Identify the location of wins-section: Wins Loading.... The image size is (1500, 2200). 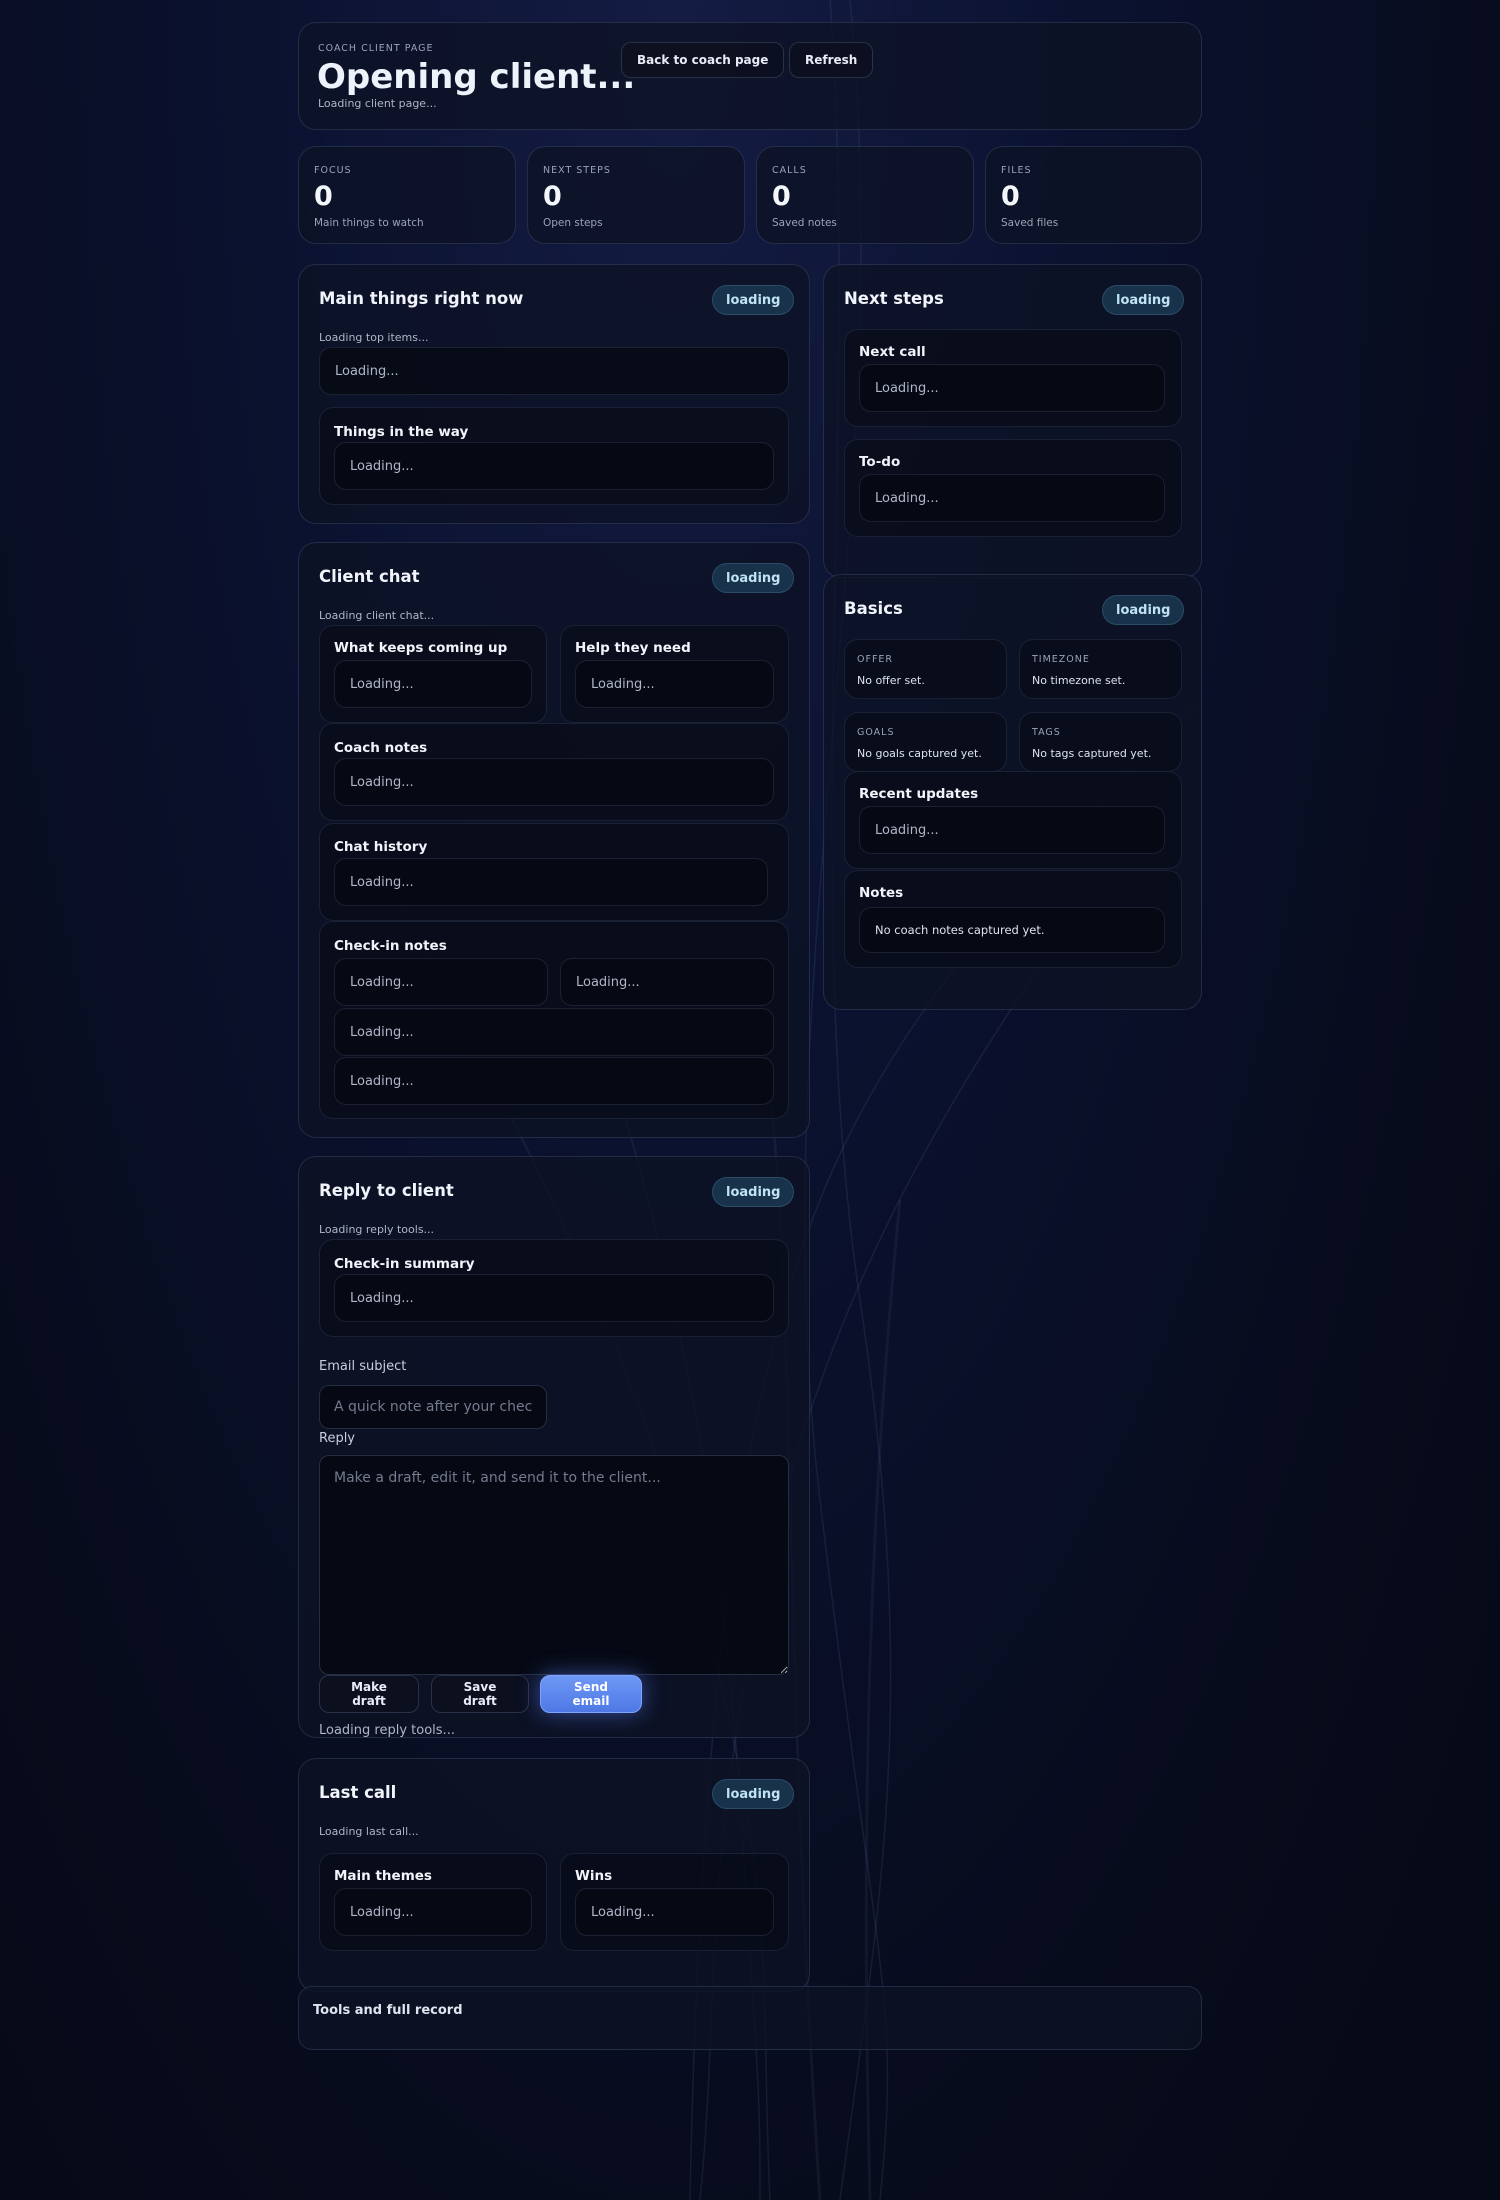
(674, 1902).